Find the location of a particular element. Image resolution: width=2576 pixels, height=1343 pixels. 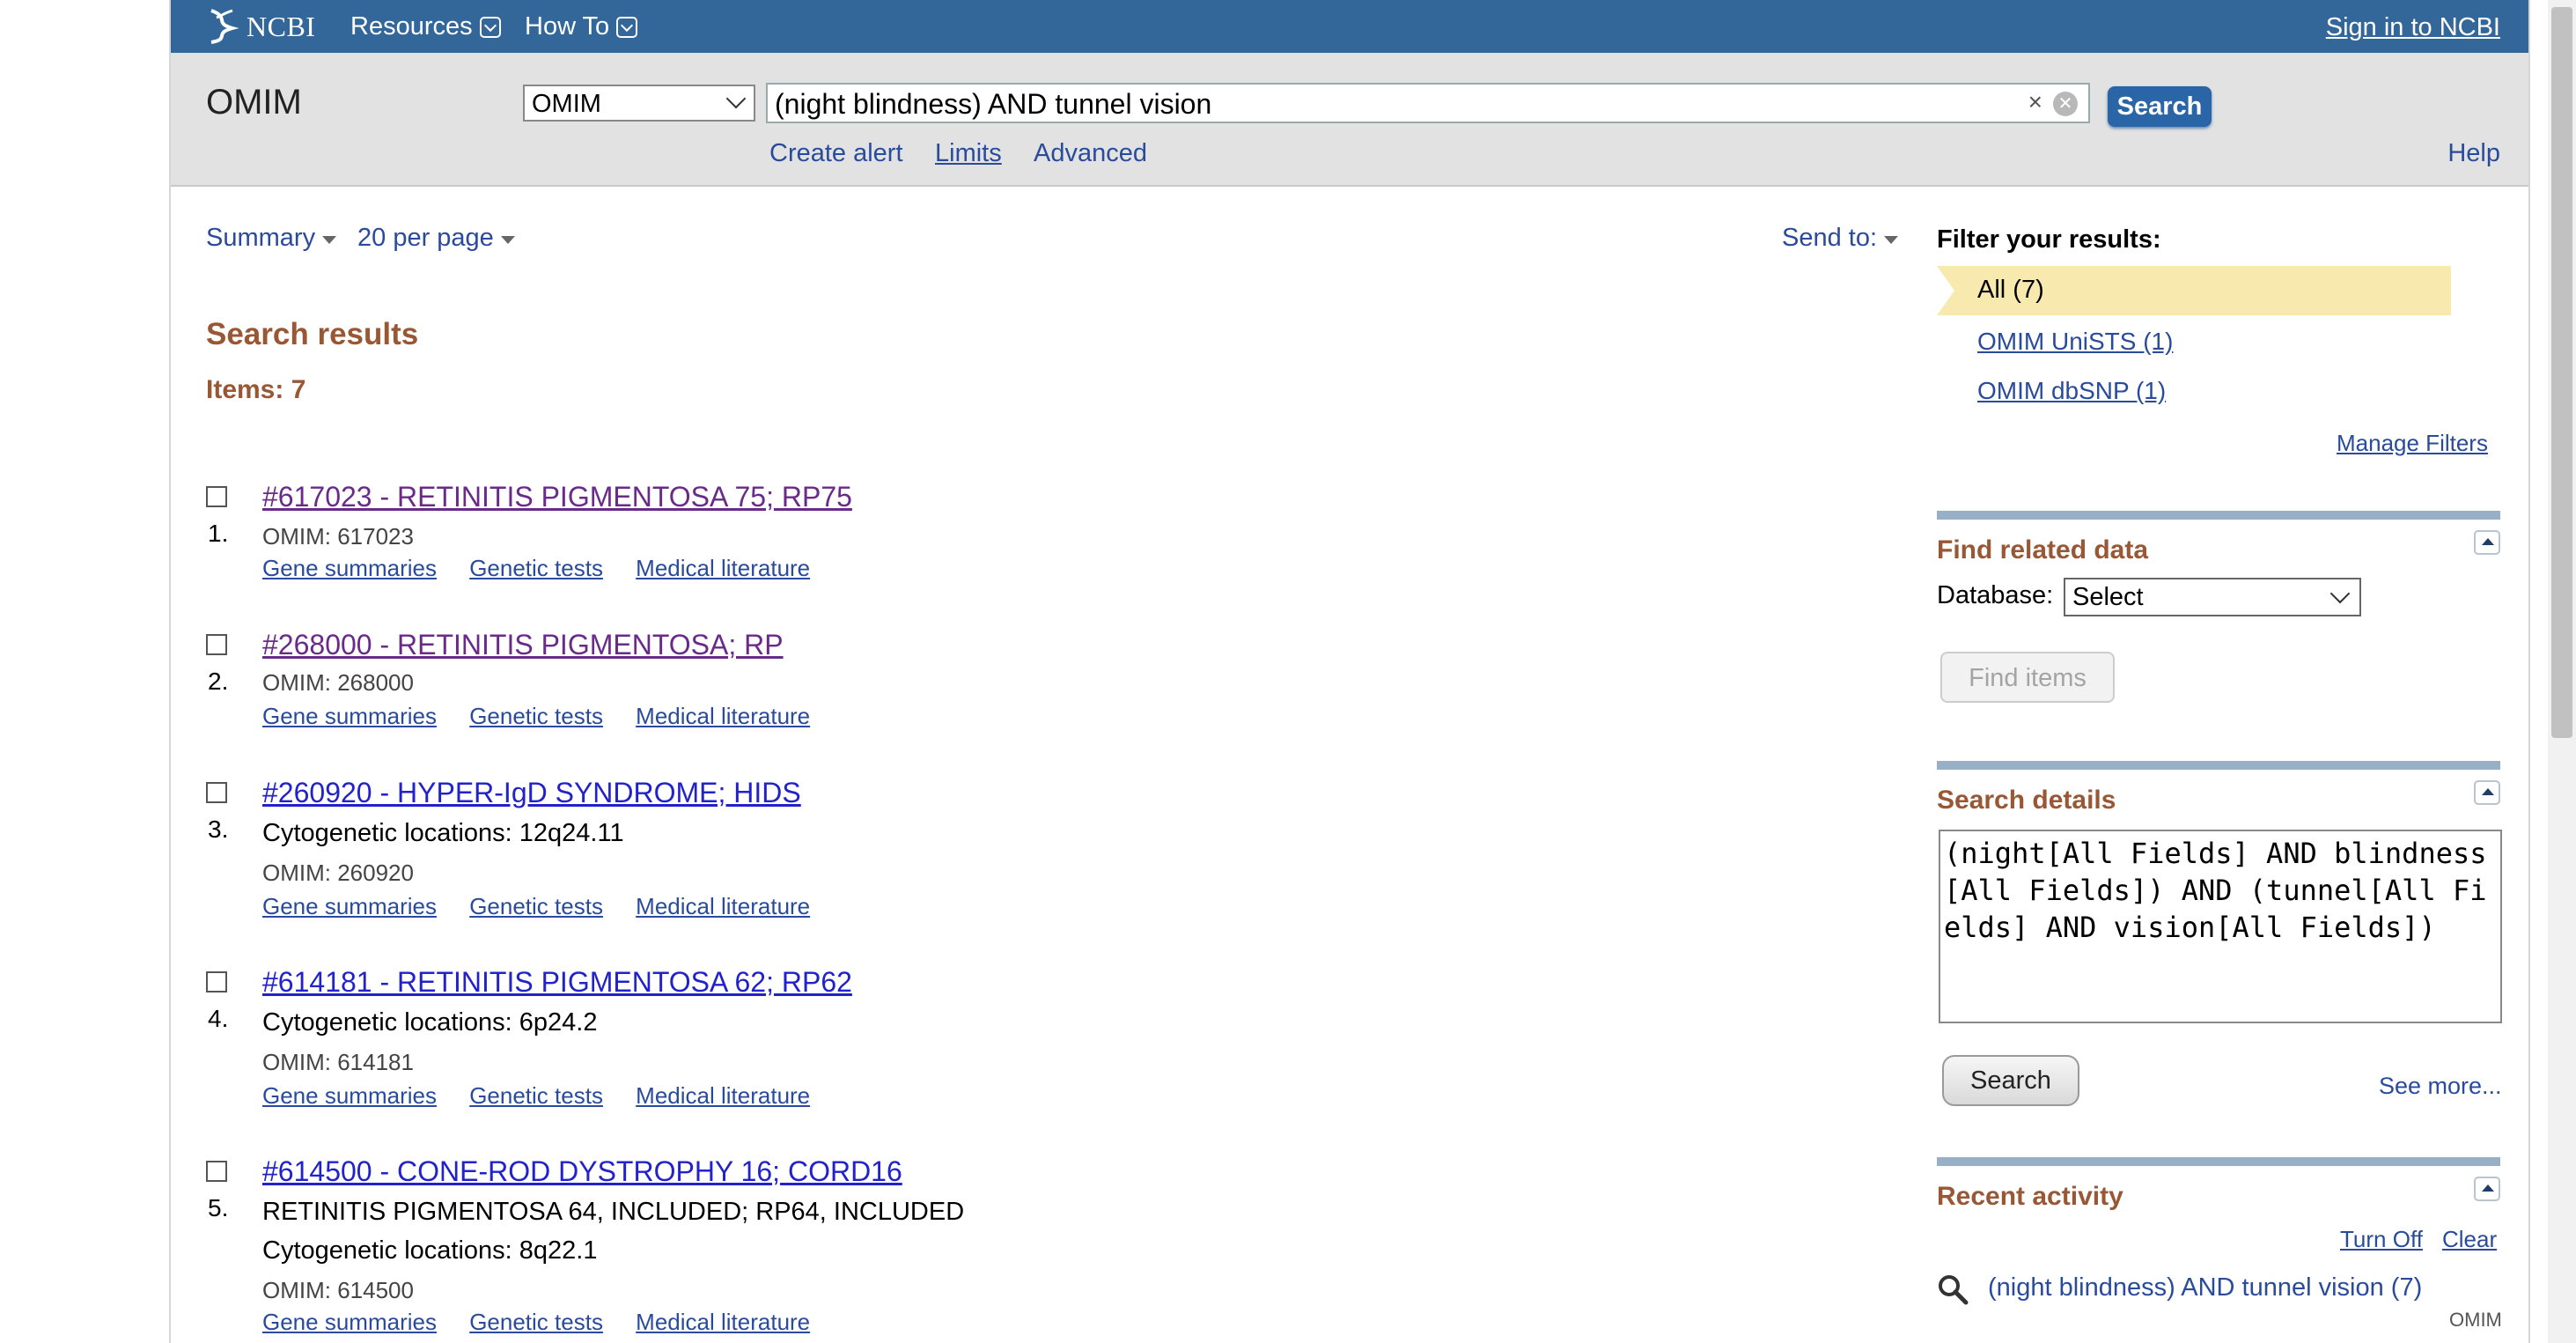

filter-all-label: All (7) is located at coordinates (2011, 290).